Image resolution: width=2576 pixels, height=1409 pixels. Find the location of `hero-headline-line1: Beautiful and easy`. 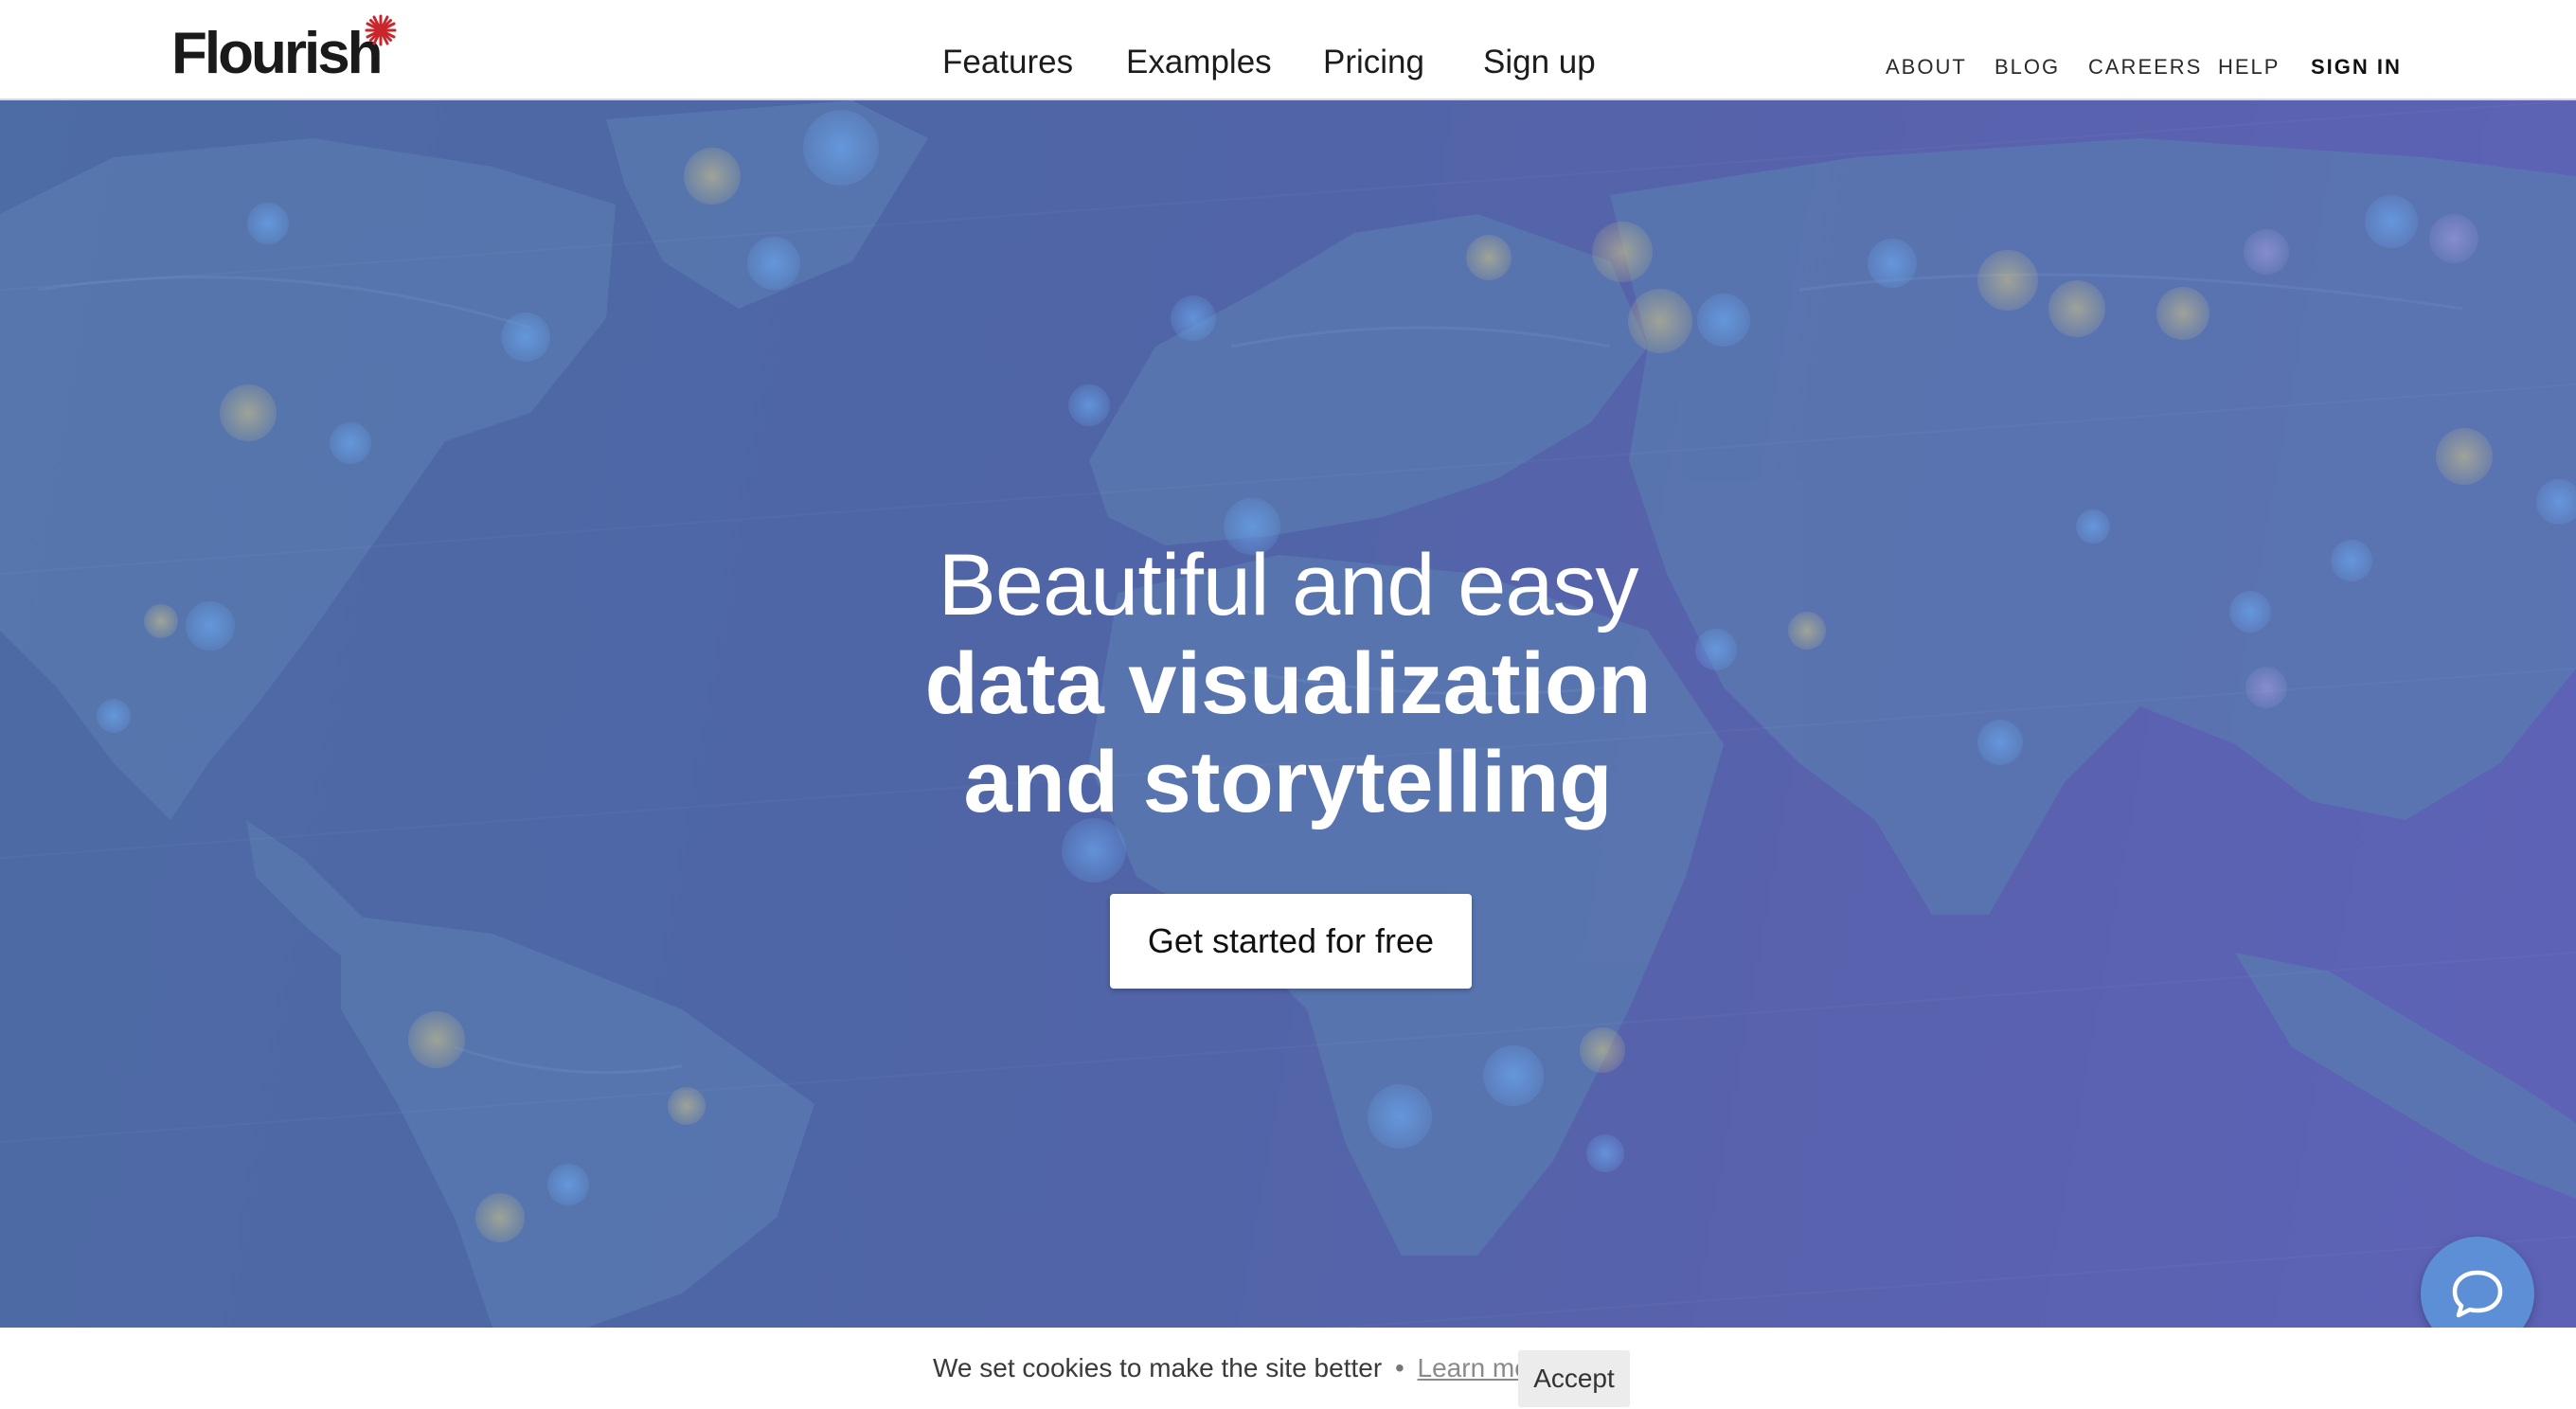

hero-headline-line1: Beautiful and easy is located at coordinates (1288, 585).